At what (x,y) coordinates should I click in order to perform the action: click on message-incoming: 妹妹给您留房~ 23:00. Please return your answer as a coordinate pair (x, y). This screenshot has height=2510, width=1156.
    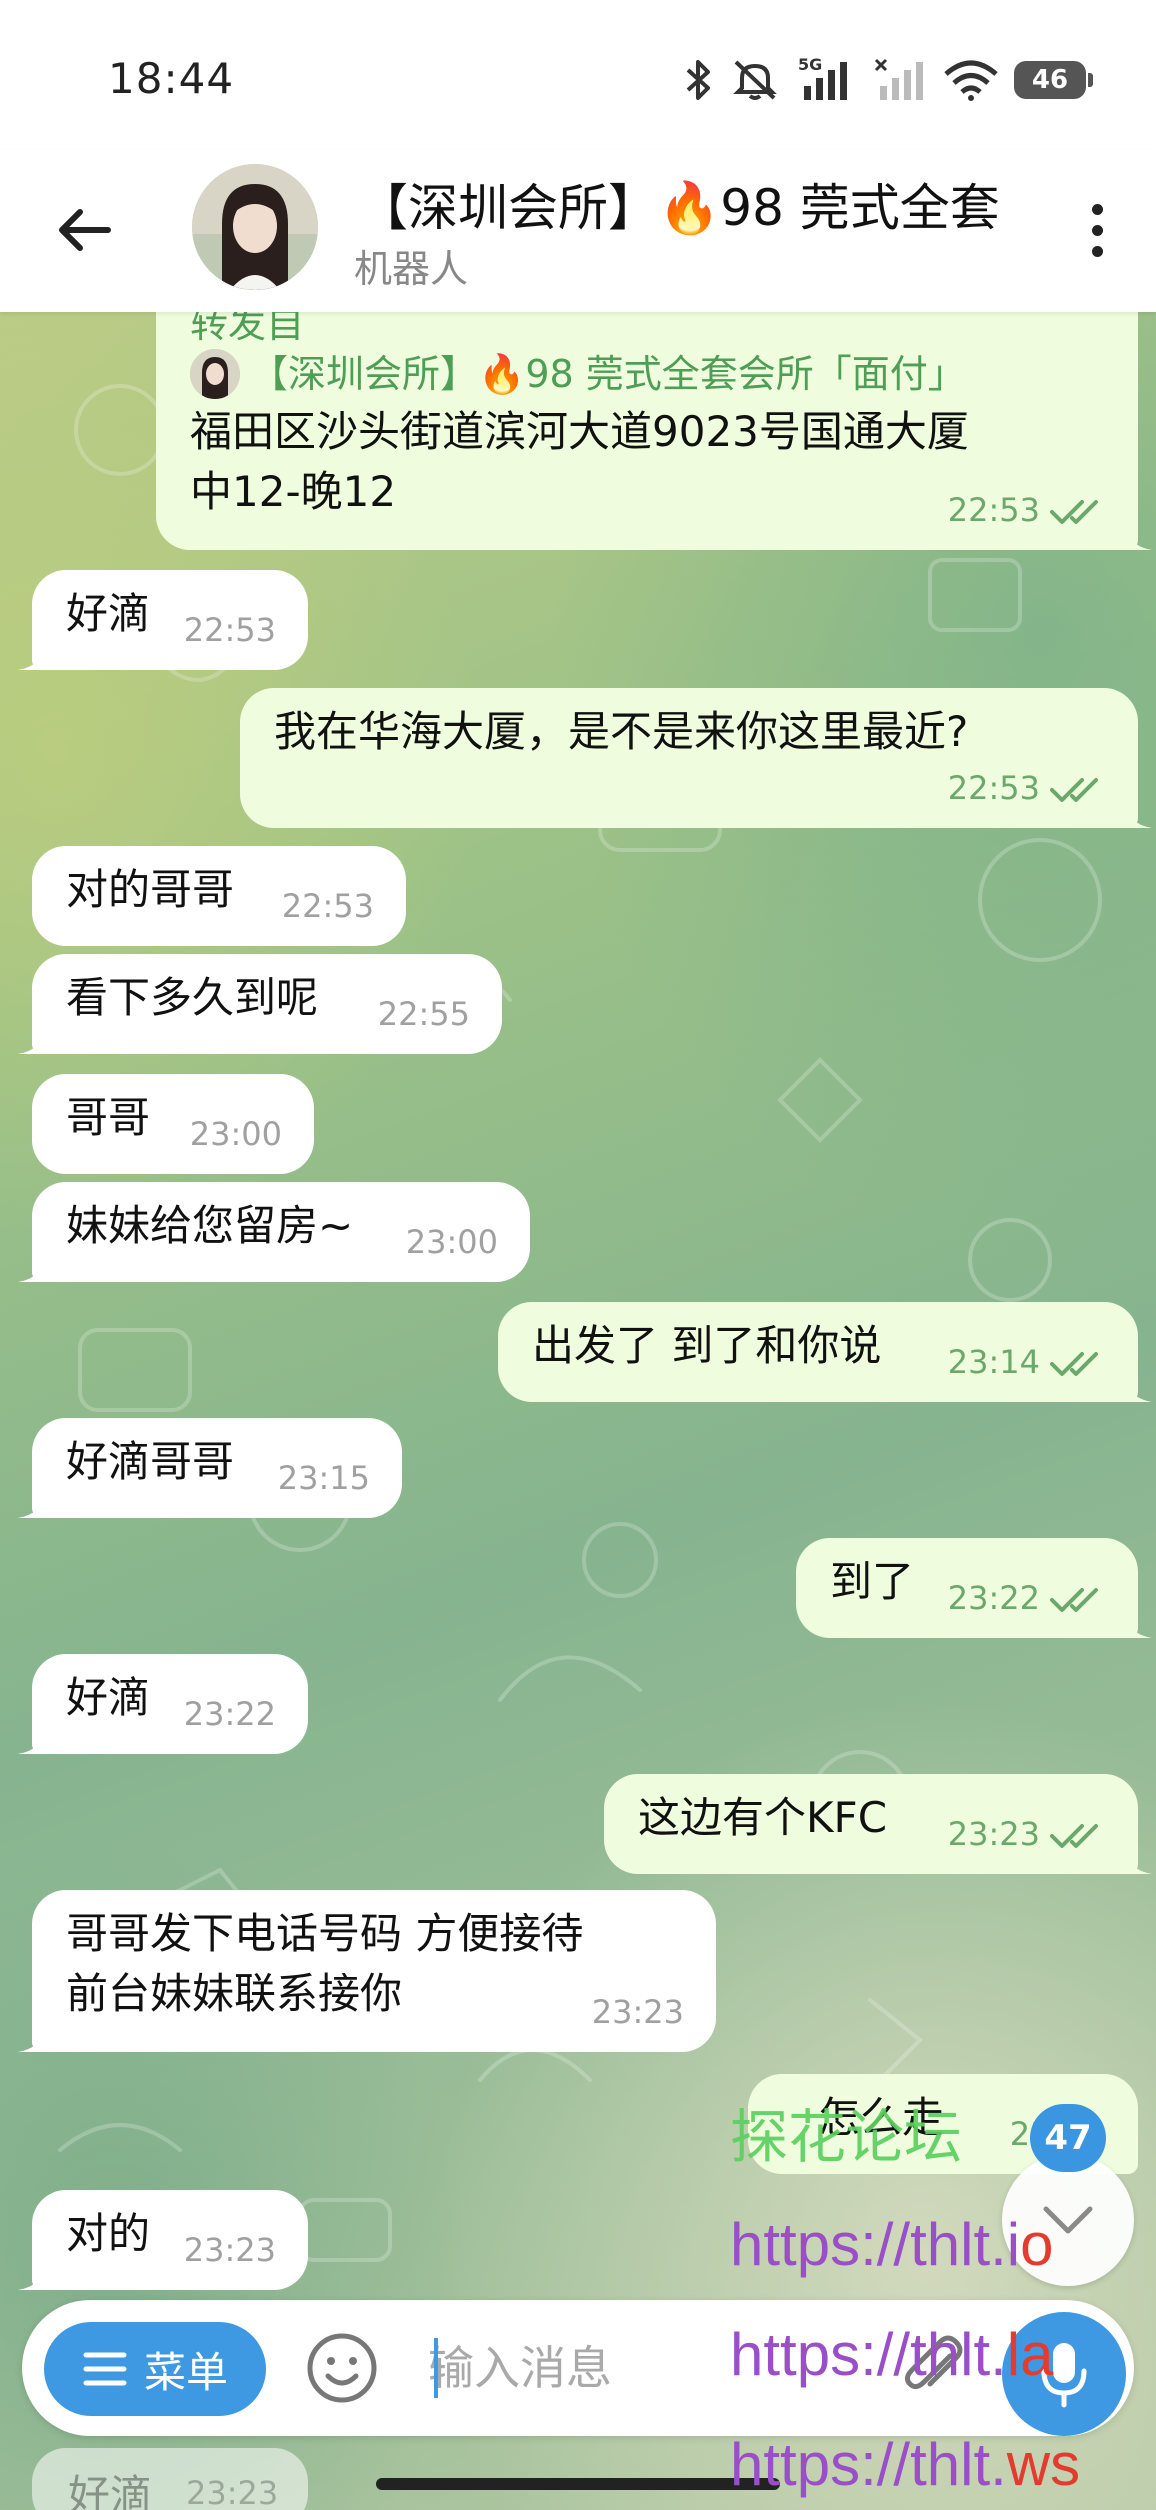
    Looking at the image, I should click on (274, 1232).